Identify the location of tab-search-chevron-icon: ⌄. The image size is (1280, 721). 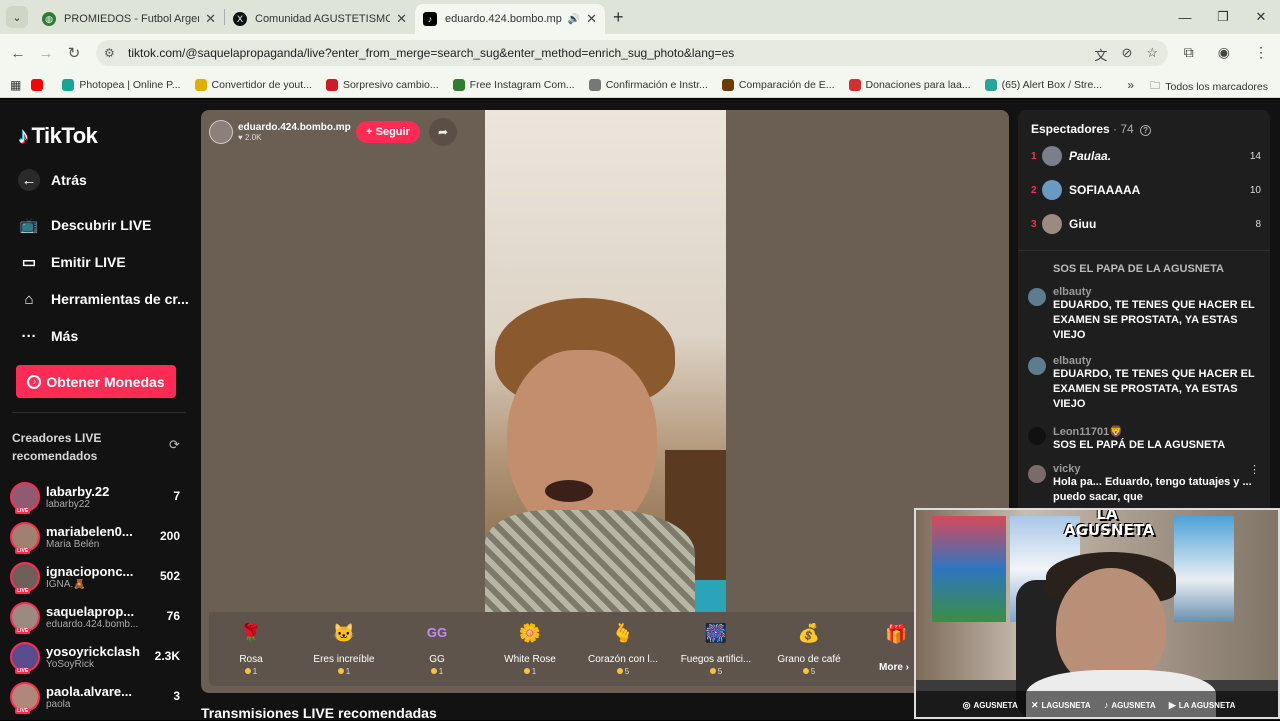
(17, 17).